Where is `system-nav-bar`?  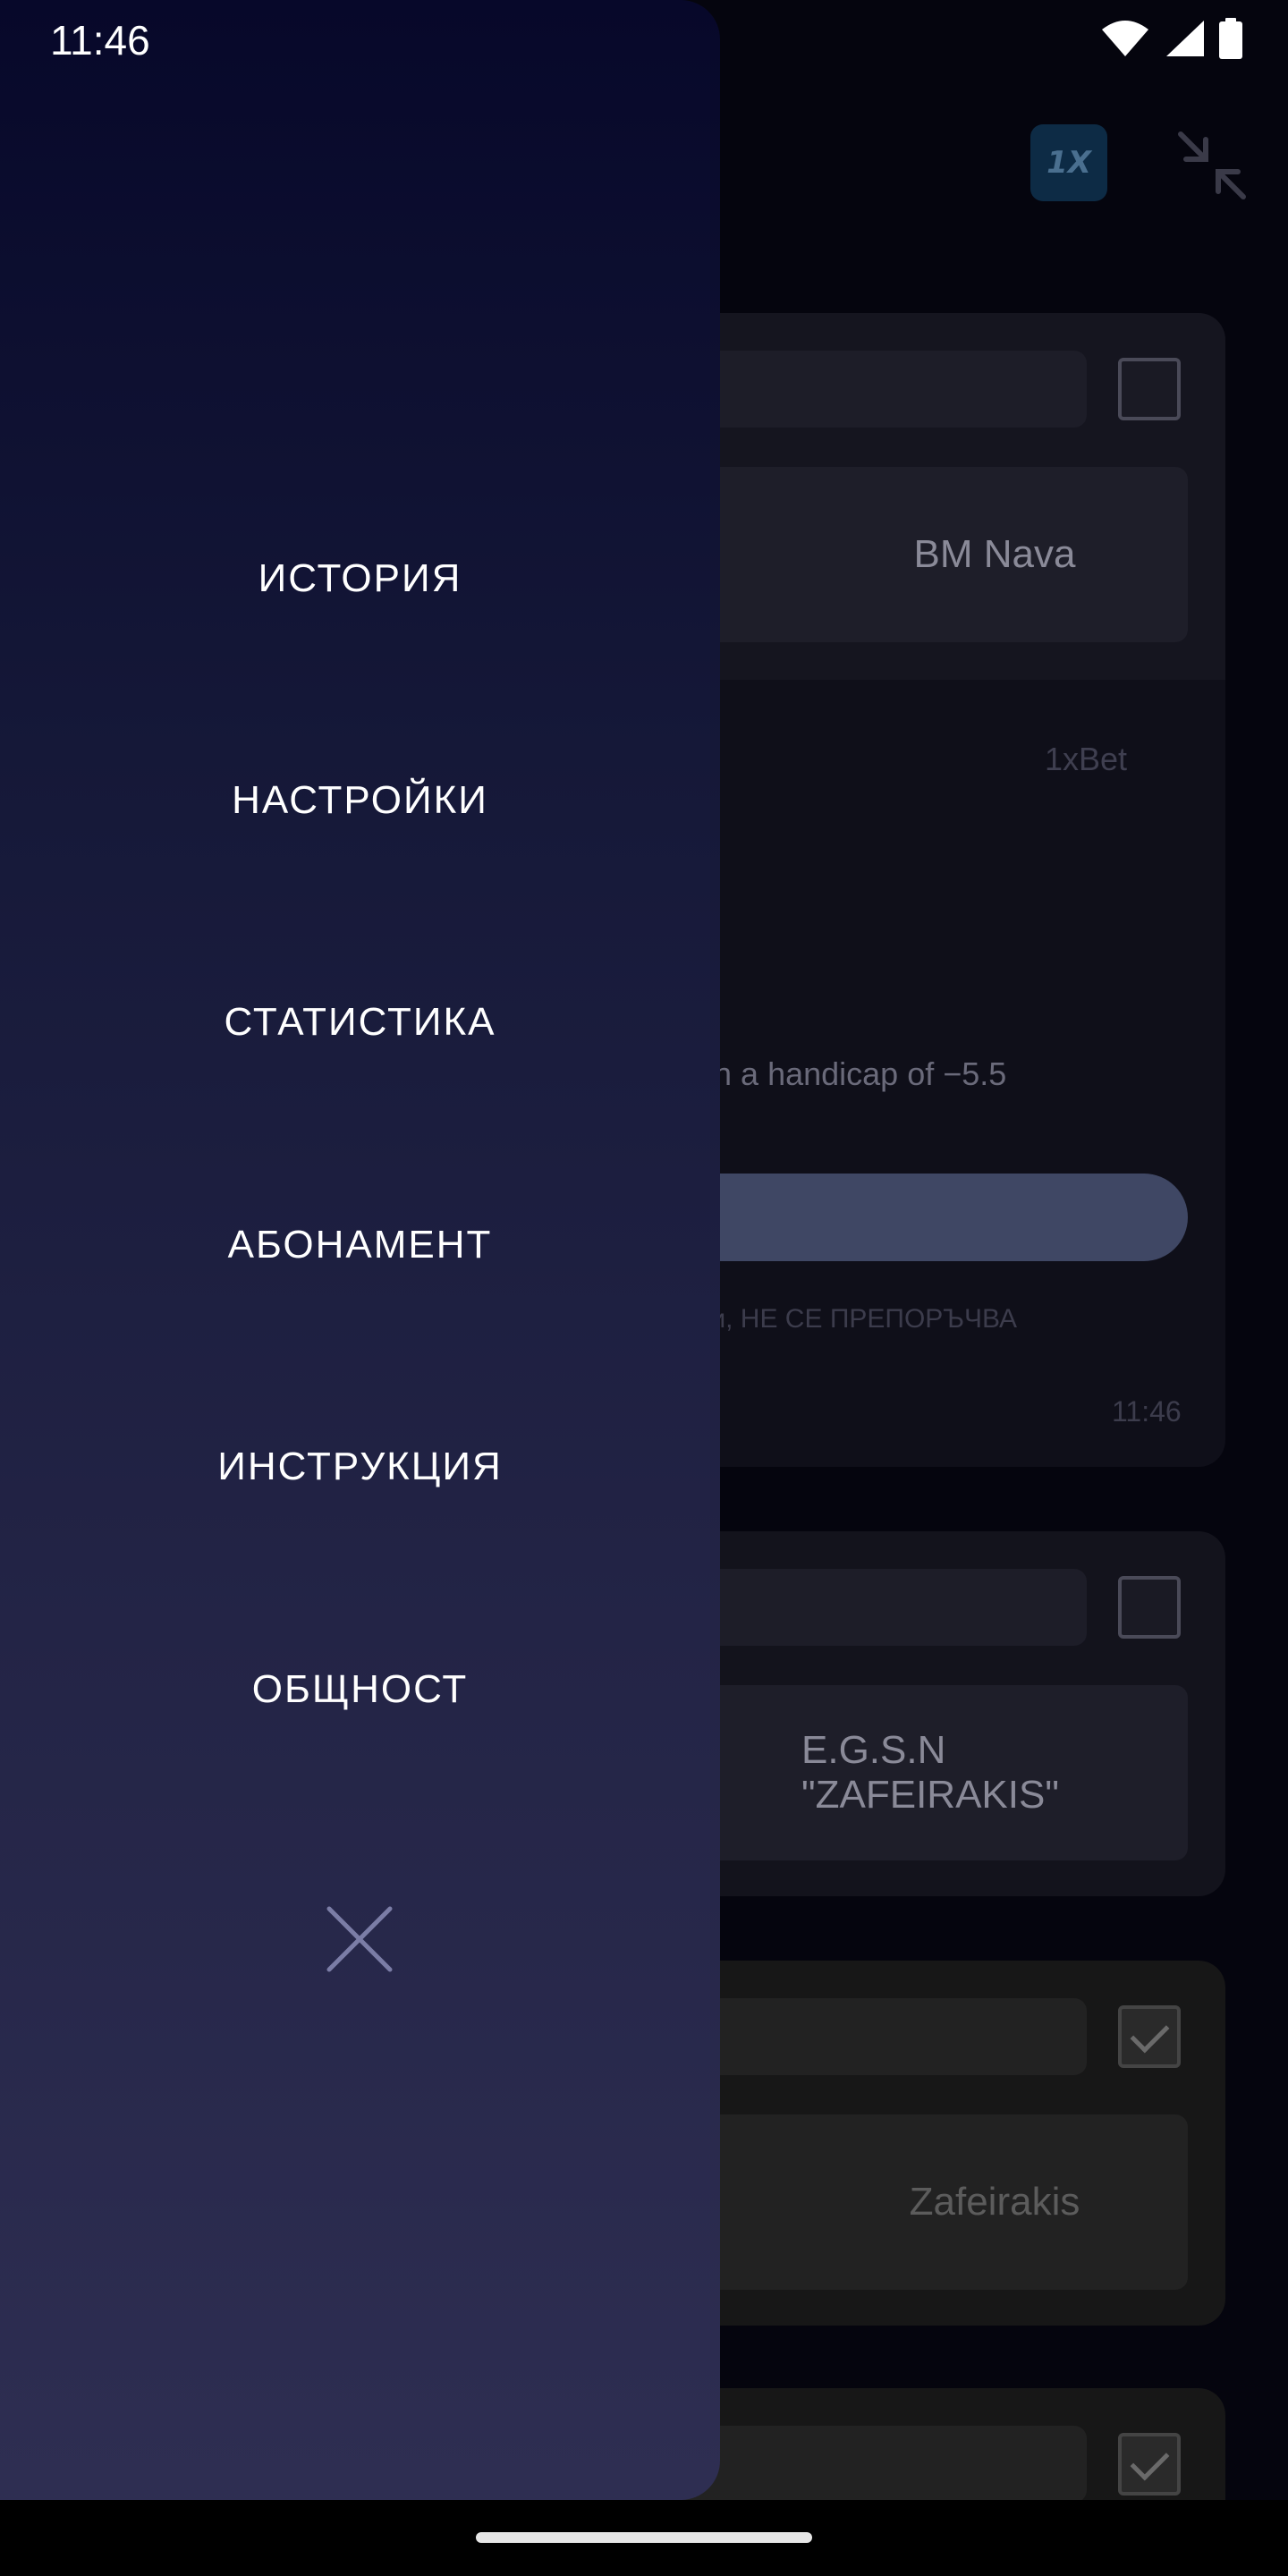 system-nav-bar is located at coordinates (644, 2538).